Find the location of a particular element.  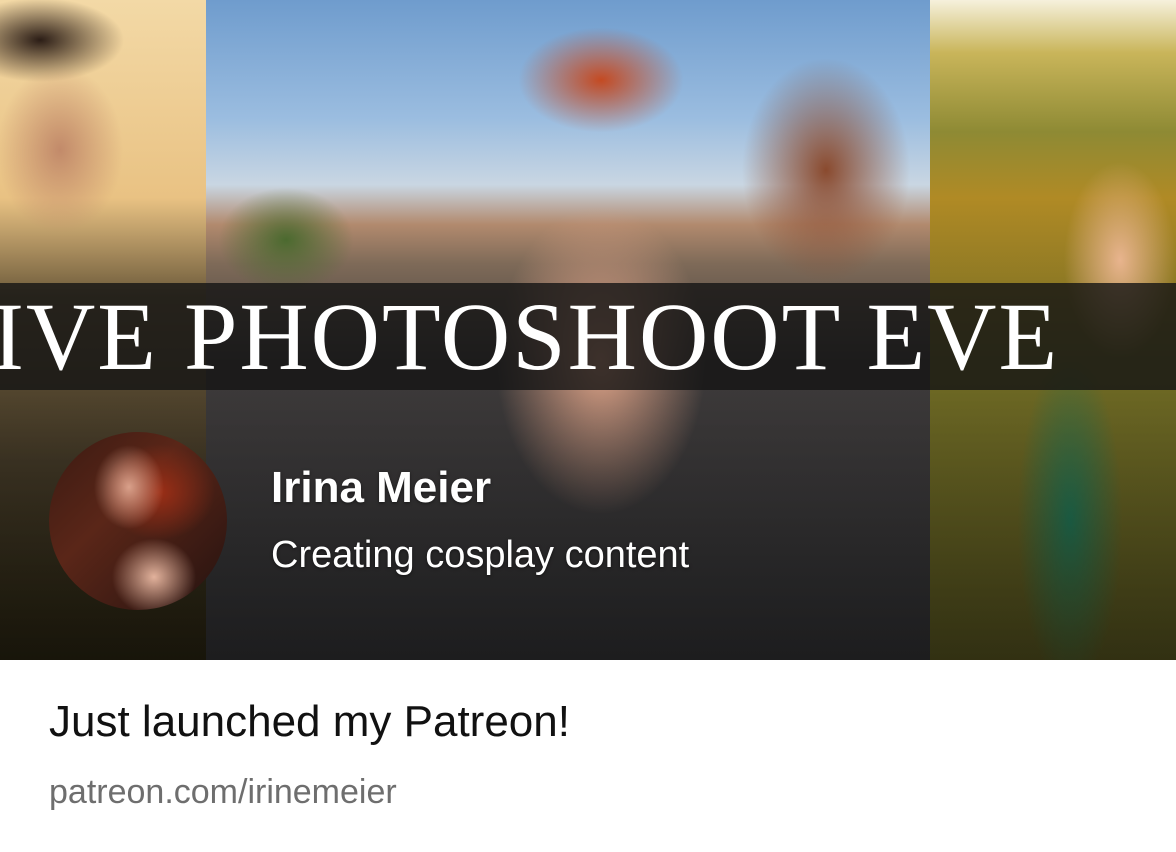

creator-tagline: Creating cosplay content is located at coordinates (480, 555).